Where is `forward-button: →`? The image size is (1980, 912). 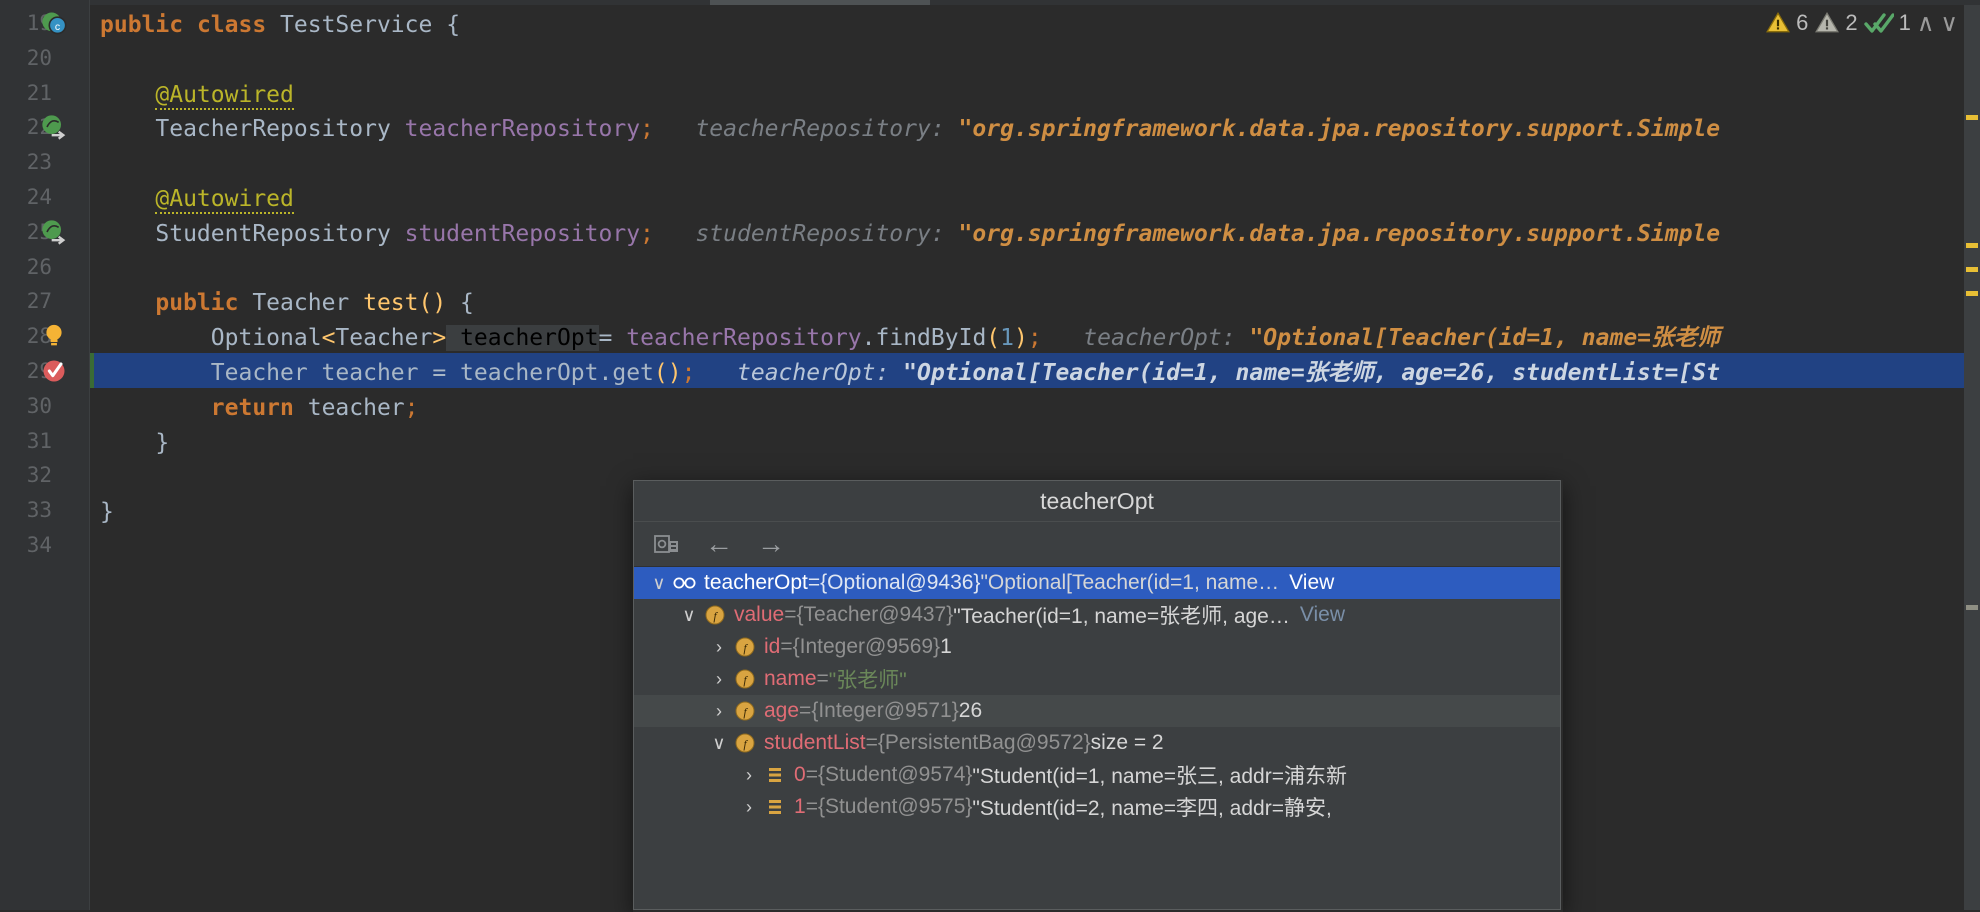
forward-button: → is located at coordinates (771, 544).